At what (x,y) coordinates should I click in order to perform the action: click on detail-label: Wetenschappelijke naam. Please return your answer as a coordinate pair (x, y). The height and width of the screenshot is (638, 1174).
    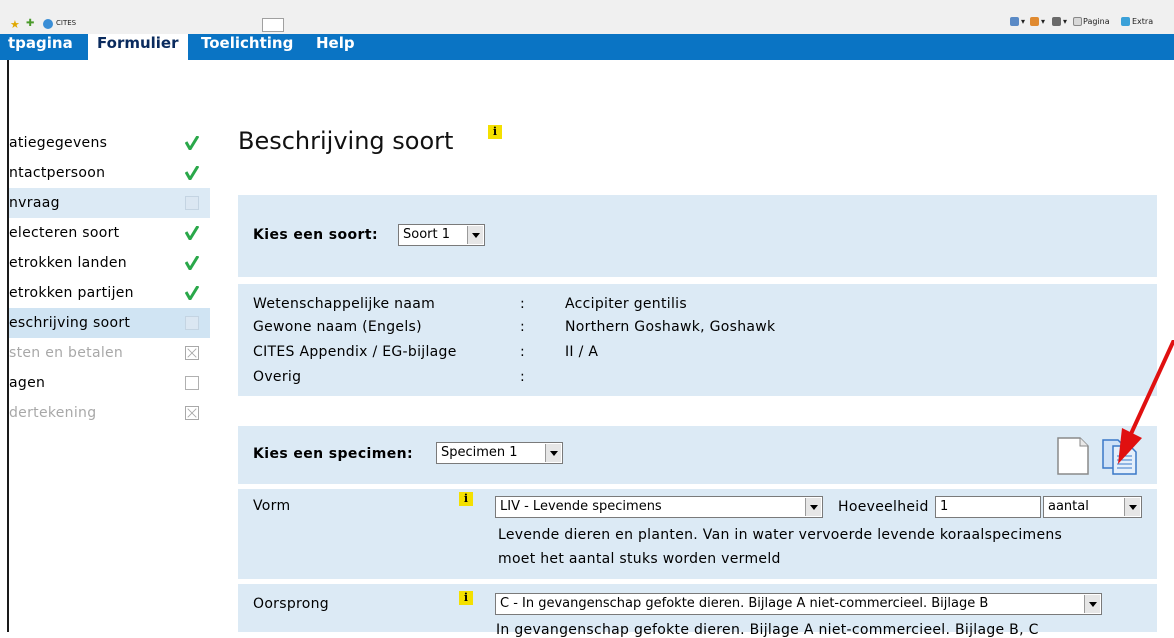
    Looking at the image, I should click on (344, 304).